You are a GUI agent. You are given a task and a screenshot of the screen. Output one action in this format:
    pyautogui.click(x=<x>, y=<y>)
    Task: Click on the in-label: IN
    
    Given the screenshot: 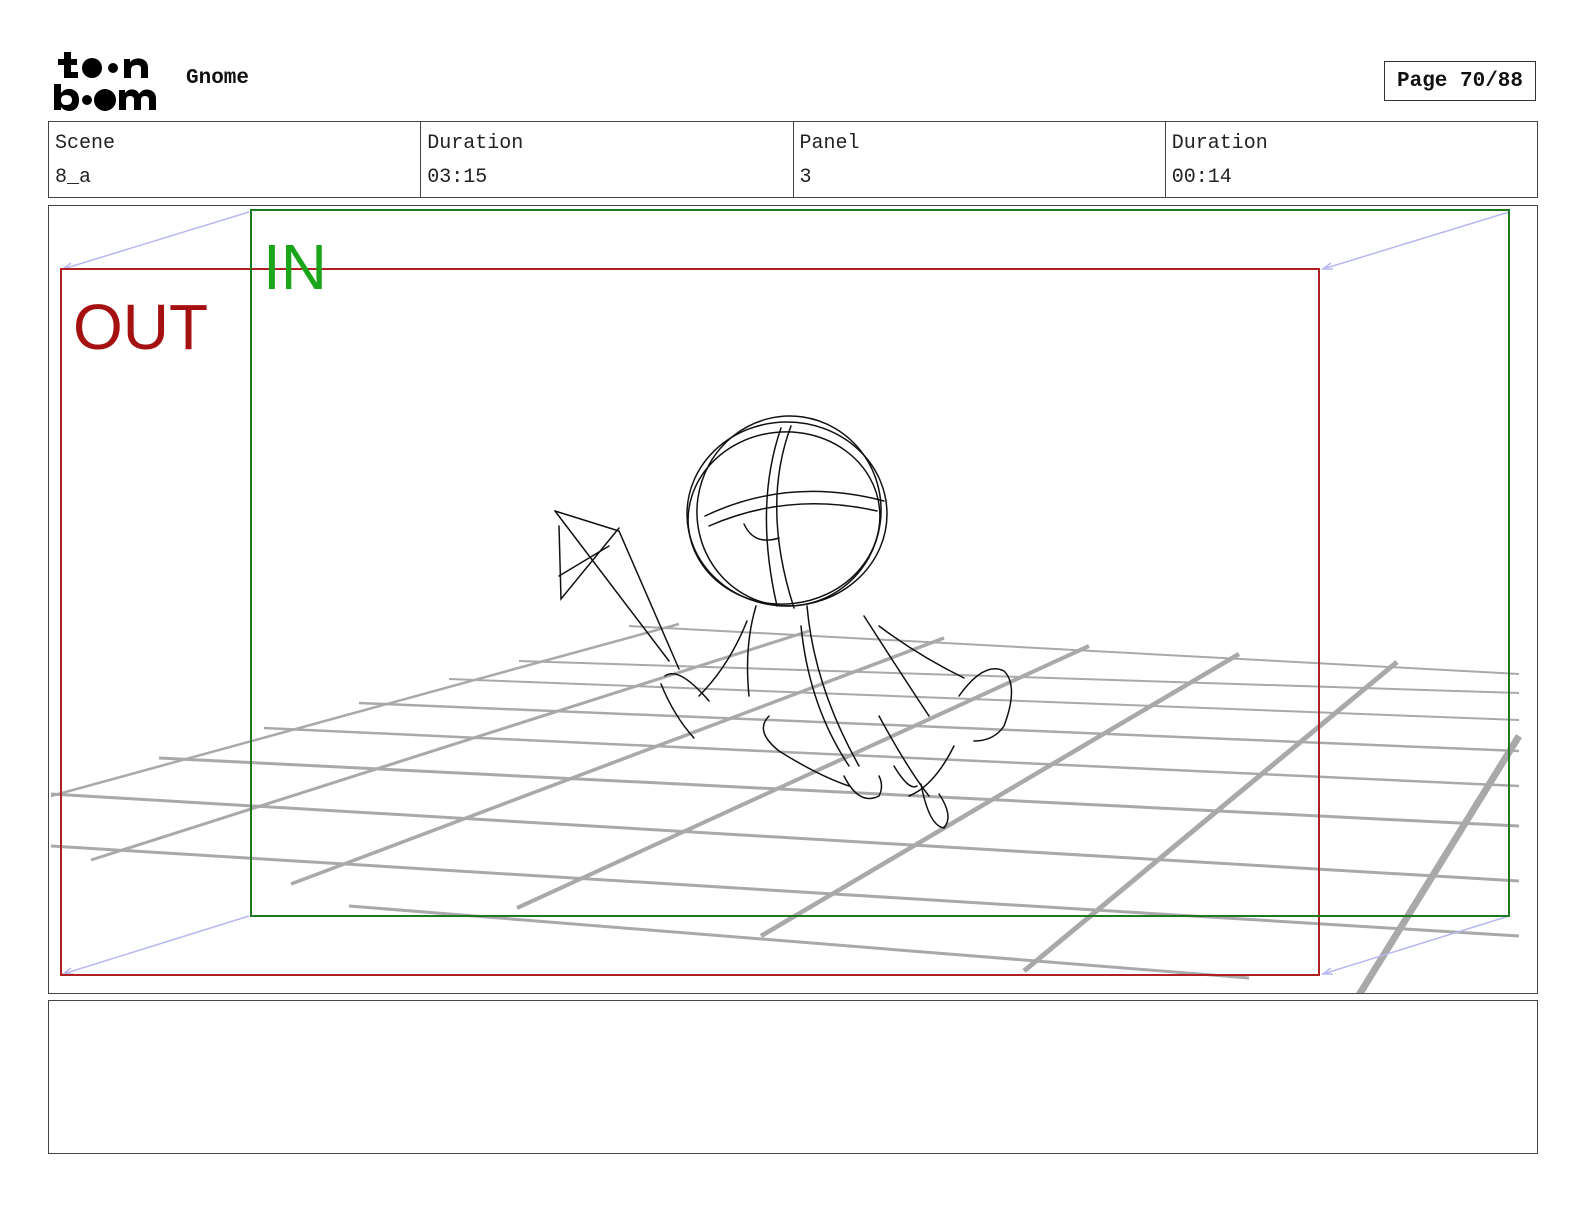 What is the action you would take?
    pyautogui.click(x=295, y=267)
    